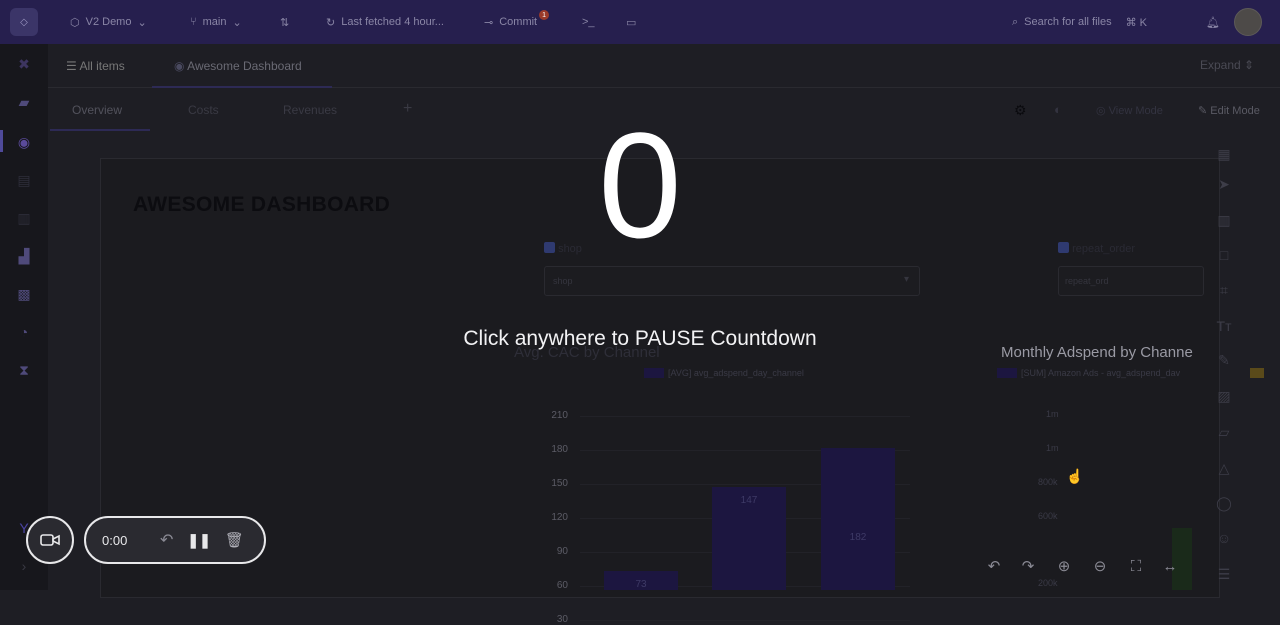  I want to click on emoji-icon: ☺, so click(1224, 538).